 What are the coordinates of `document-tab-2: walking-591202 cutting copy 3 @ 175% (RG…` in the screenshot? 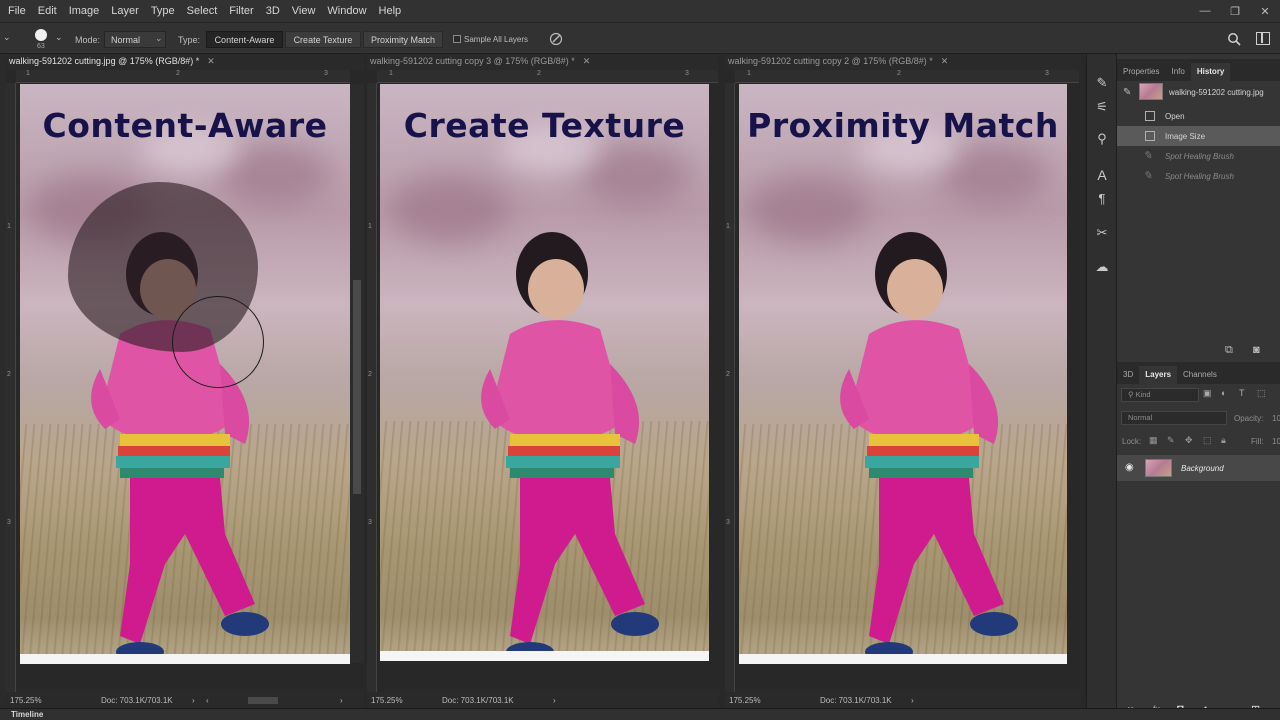 It's located at (543, 62).